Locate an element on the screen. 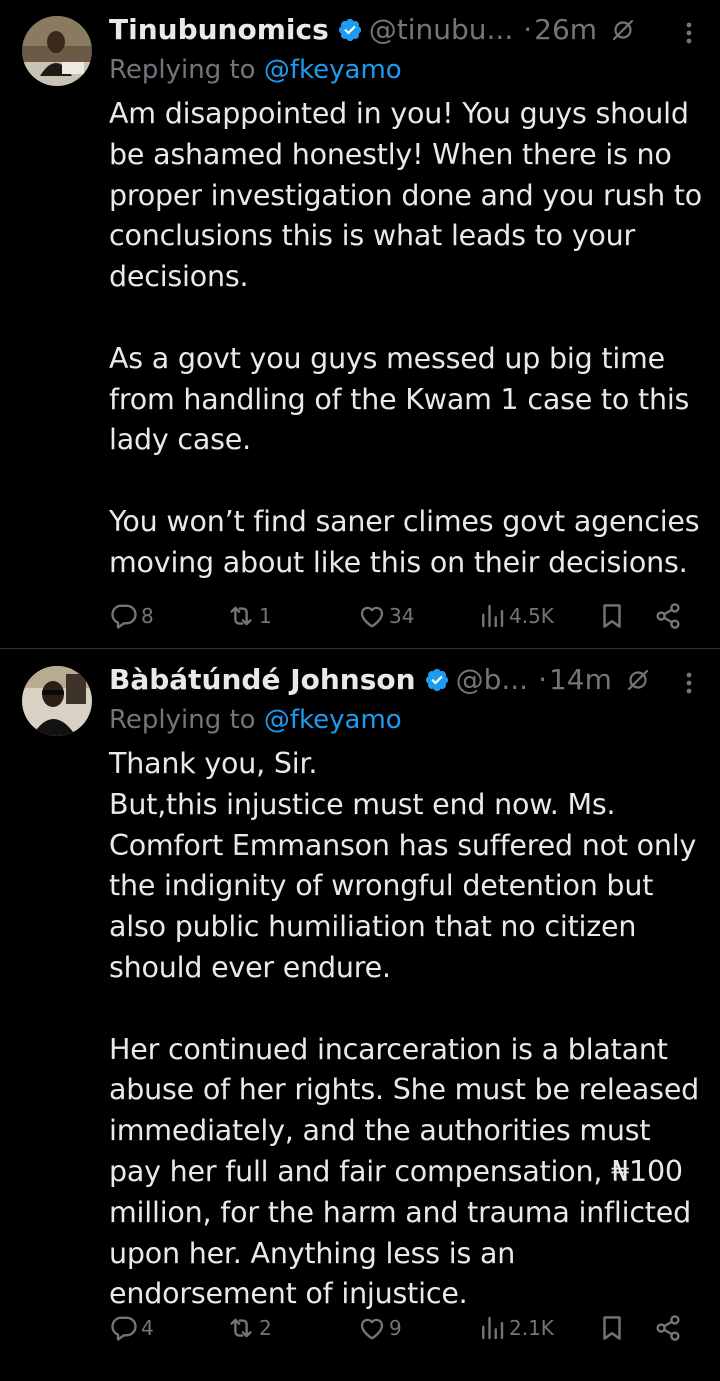 The image size is (720, 1381). like-button: 34 is located at coordinates (385, 616).